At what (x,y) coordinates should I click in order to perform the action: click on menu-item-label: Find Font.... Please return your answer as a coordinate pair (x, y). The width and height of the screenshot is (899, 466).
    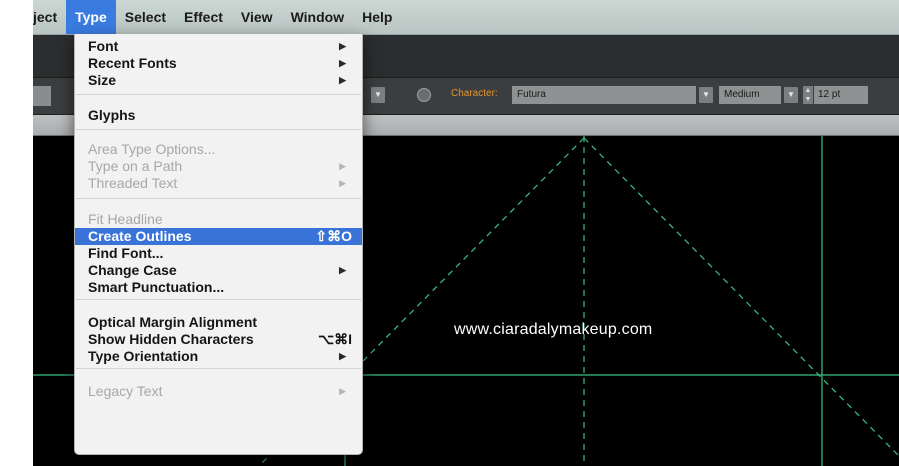
    Looking at the image, I should click on (126, 253).